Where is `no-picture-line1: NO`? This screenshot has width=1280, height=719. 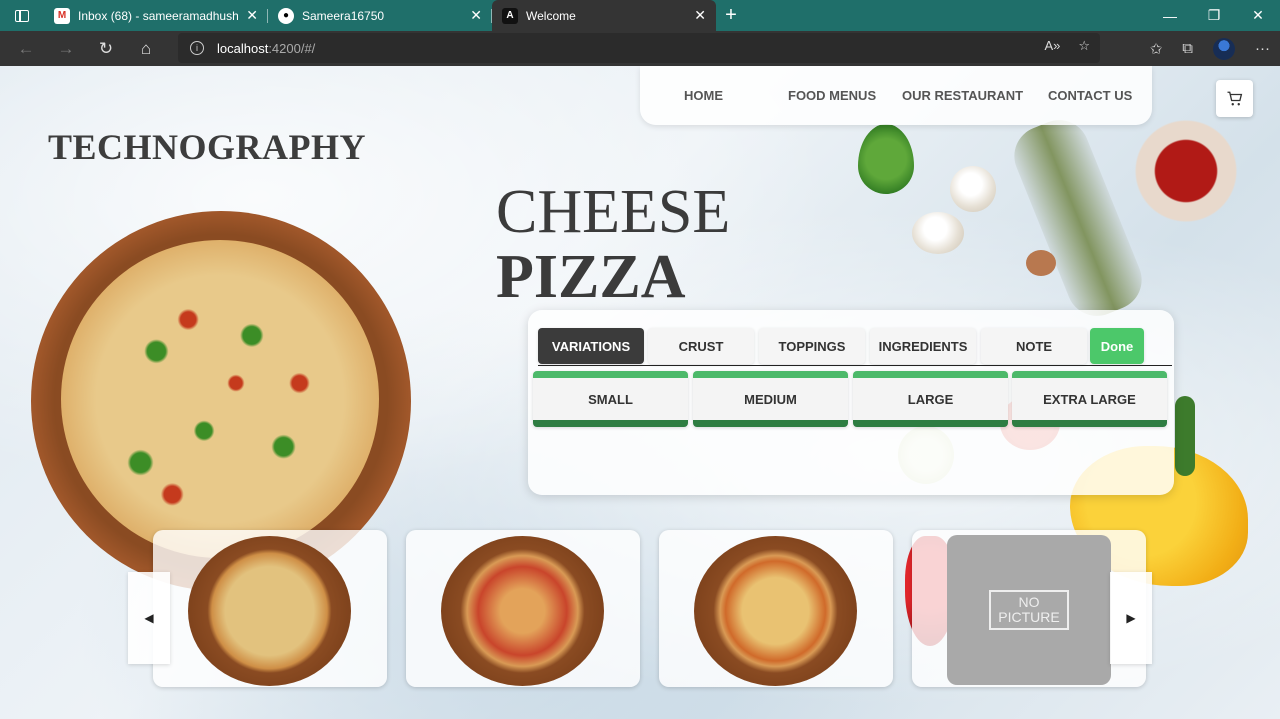 no-picture-line1: NO is located at coordinates (1029, 602).